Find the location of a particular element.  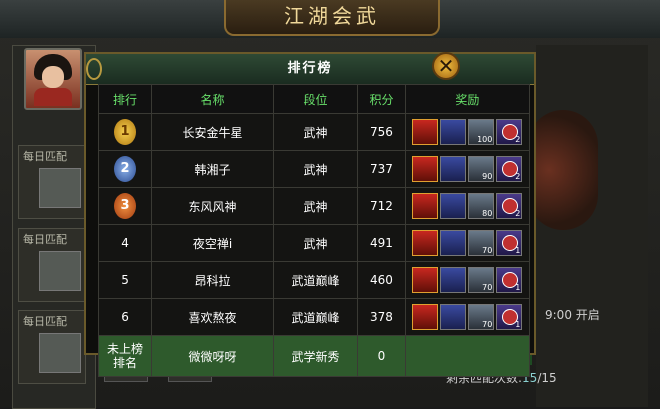

reward-cell: 90 2 is located at coordinates (467, 169).